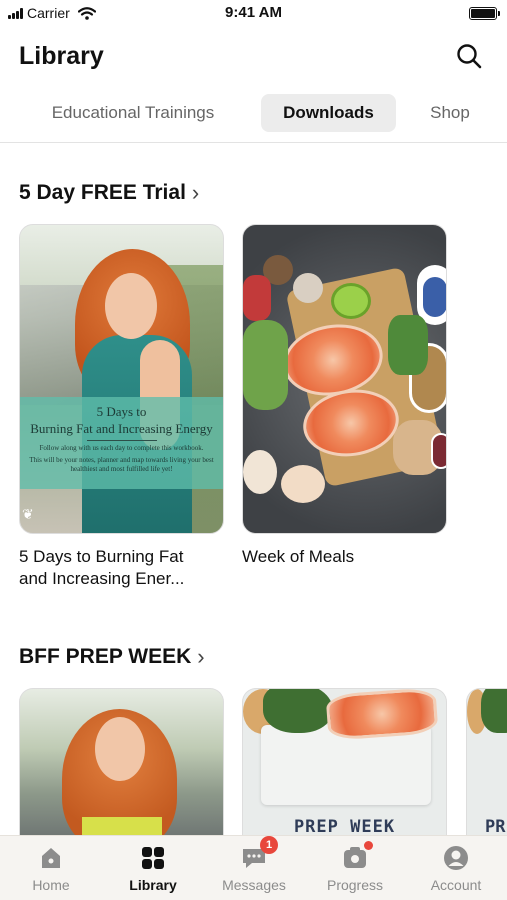 This screenshot has height=900, width=507. I want to click on tab-library: Library, so click(153, 868).